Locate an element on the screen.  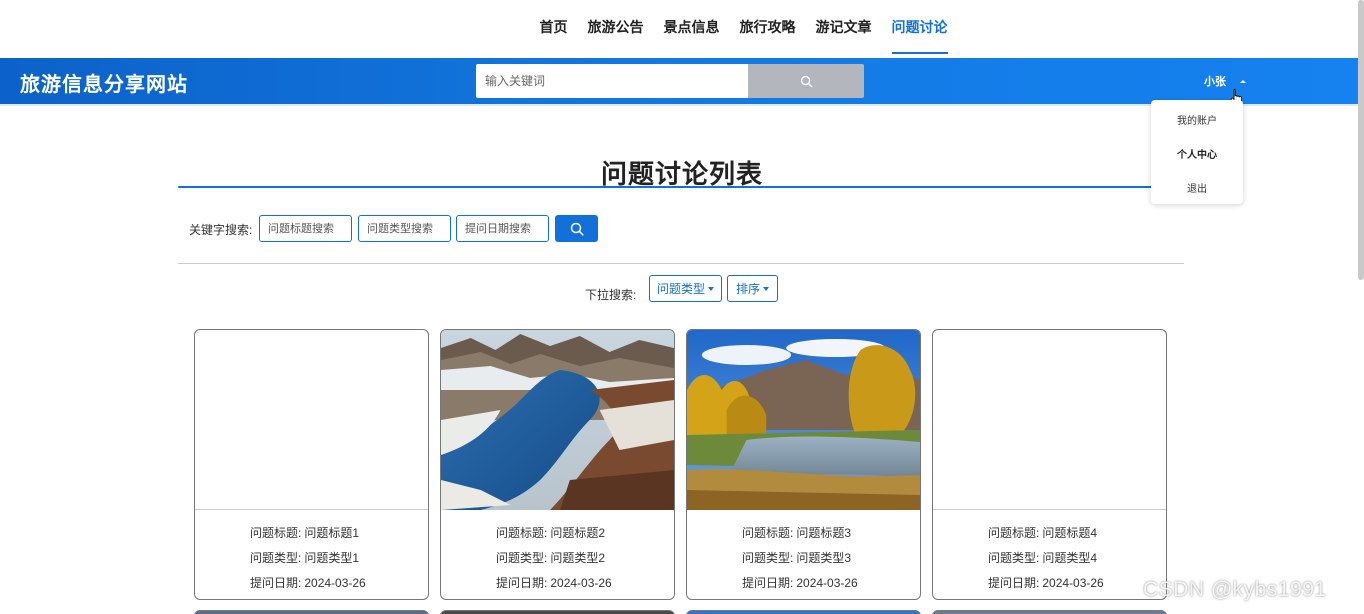
card-title-field: 问题标题: 问题标题1 is located at coordinates (304, 532).